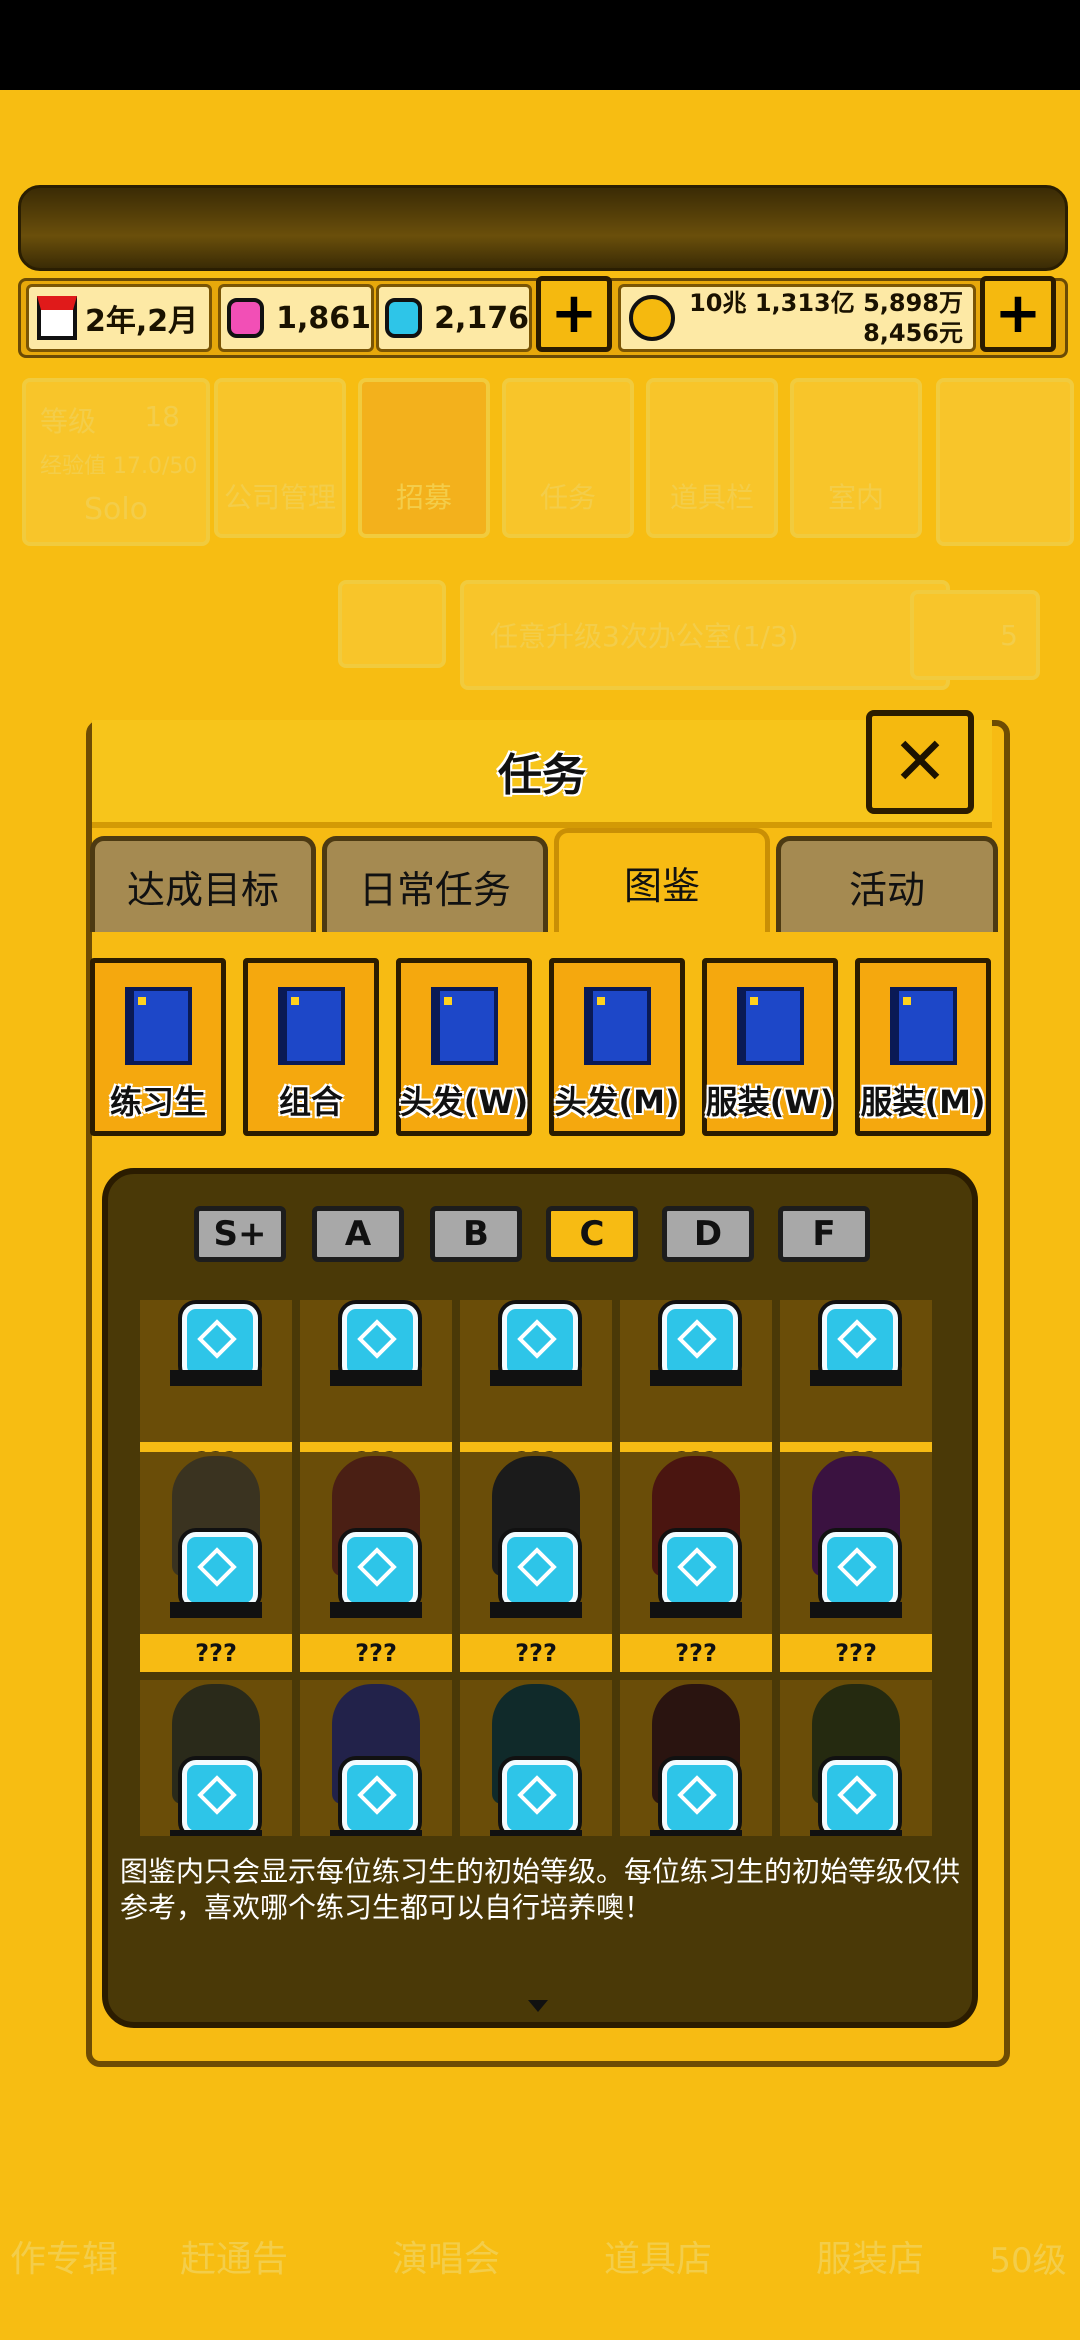 The image size is (1080, 2340). Describe the element at coordinates (658, 2200) in the screenshot. I see `nav-item-shop: 道具店` at that location.